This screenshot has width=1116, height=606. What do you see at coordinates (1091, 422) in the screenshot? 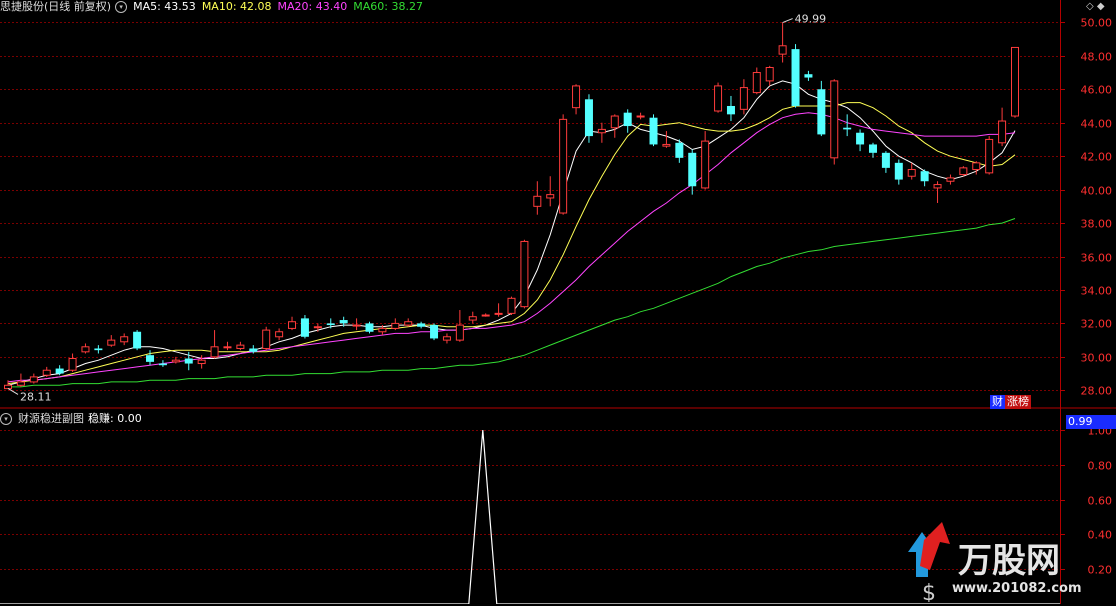
I see `sub-value-badge: 0.99` at bounding box center [1091, 422].